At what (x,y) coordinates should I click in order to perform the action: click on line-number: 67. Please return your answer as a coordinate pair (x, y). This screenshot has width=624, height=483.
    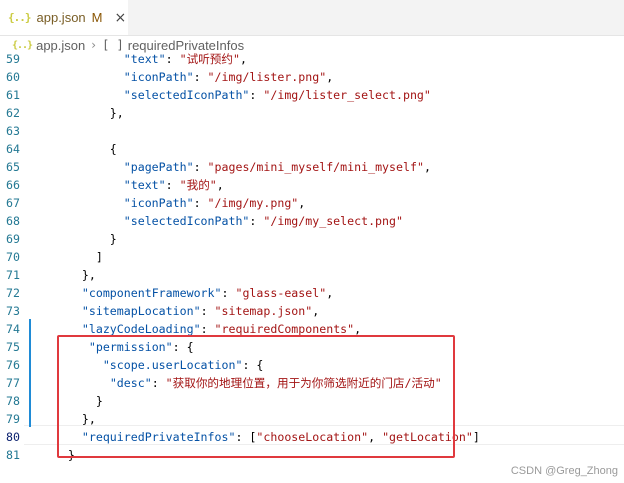
    Looking at the image, I should click on (13, 203).